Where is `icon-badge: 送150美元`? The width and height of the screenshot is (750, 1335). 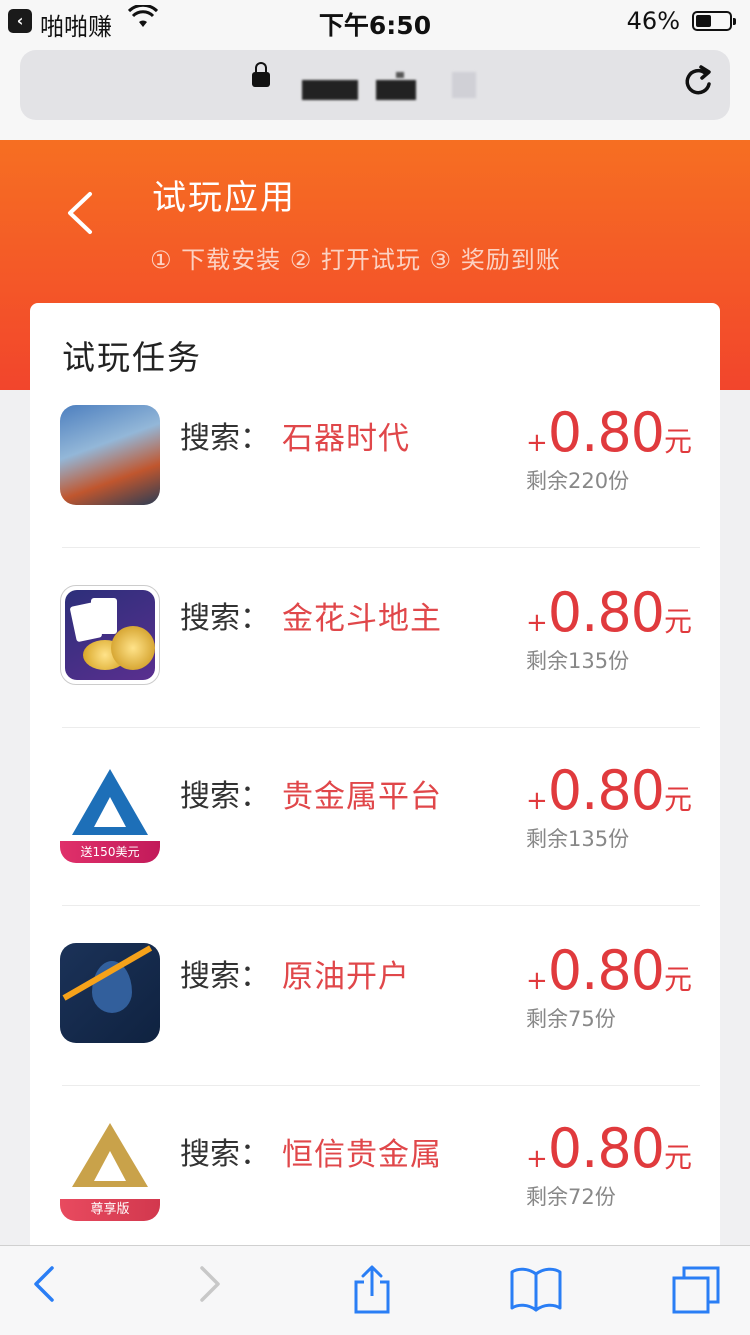
icon-badge: 送150美元 is located at coordinates (110, 852).